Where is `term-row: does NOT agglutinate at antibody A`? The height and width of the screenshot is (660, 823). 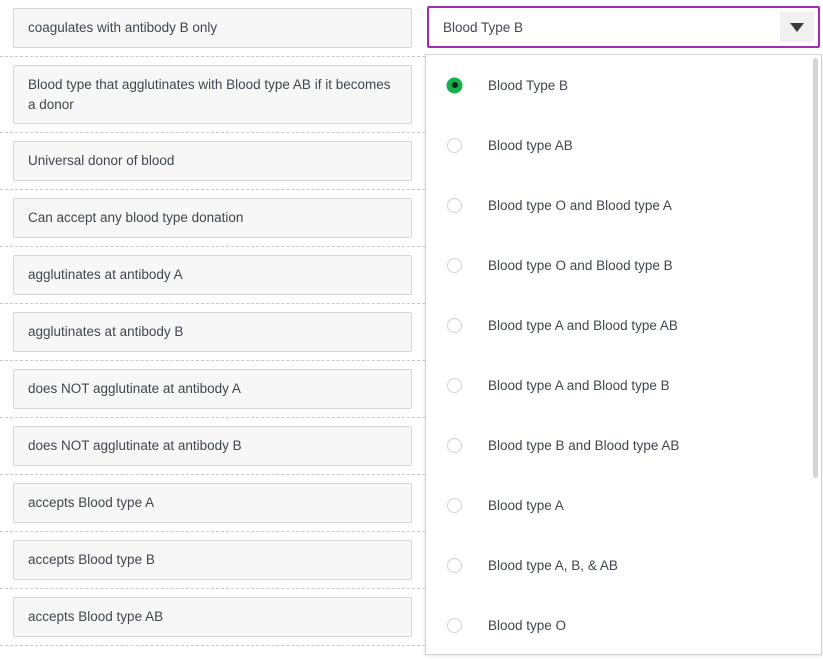
term-row: does NOT agglutinate at antibody A is located at coordinates (212, 394).